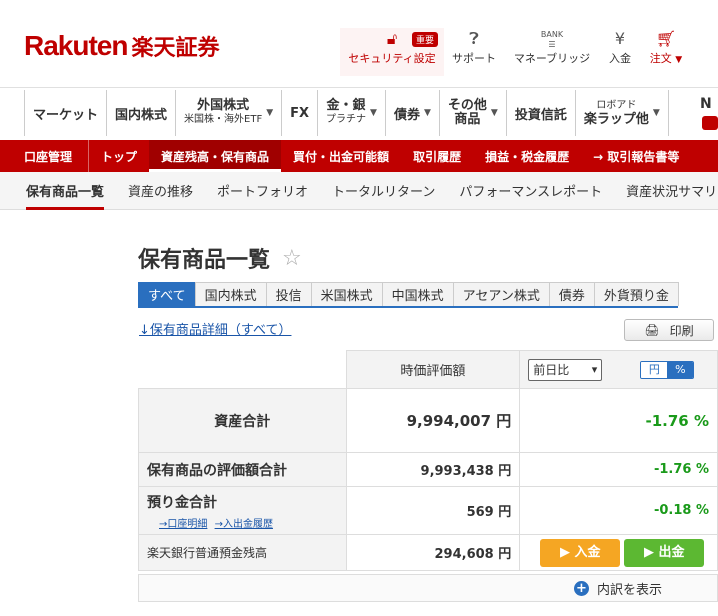 The image size is (718, 616). I want to click on bank-actions-cell: ▶ 入金 ▶ 出金, so click(618, 552).